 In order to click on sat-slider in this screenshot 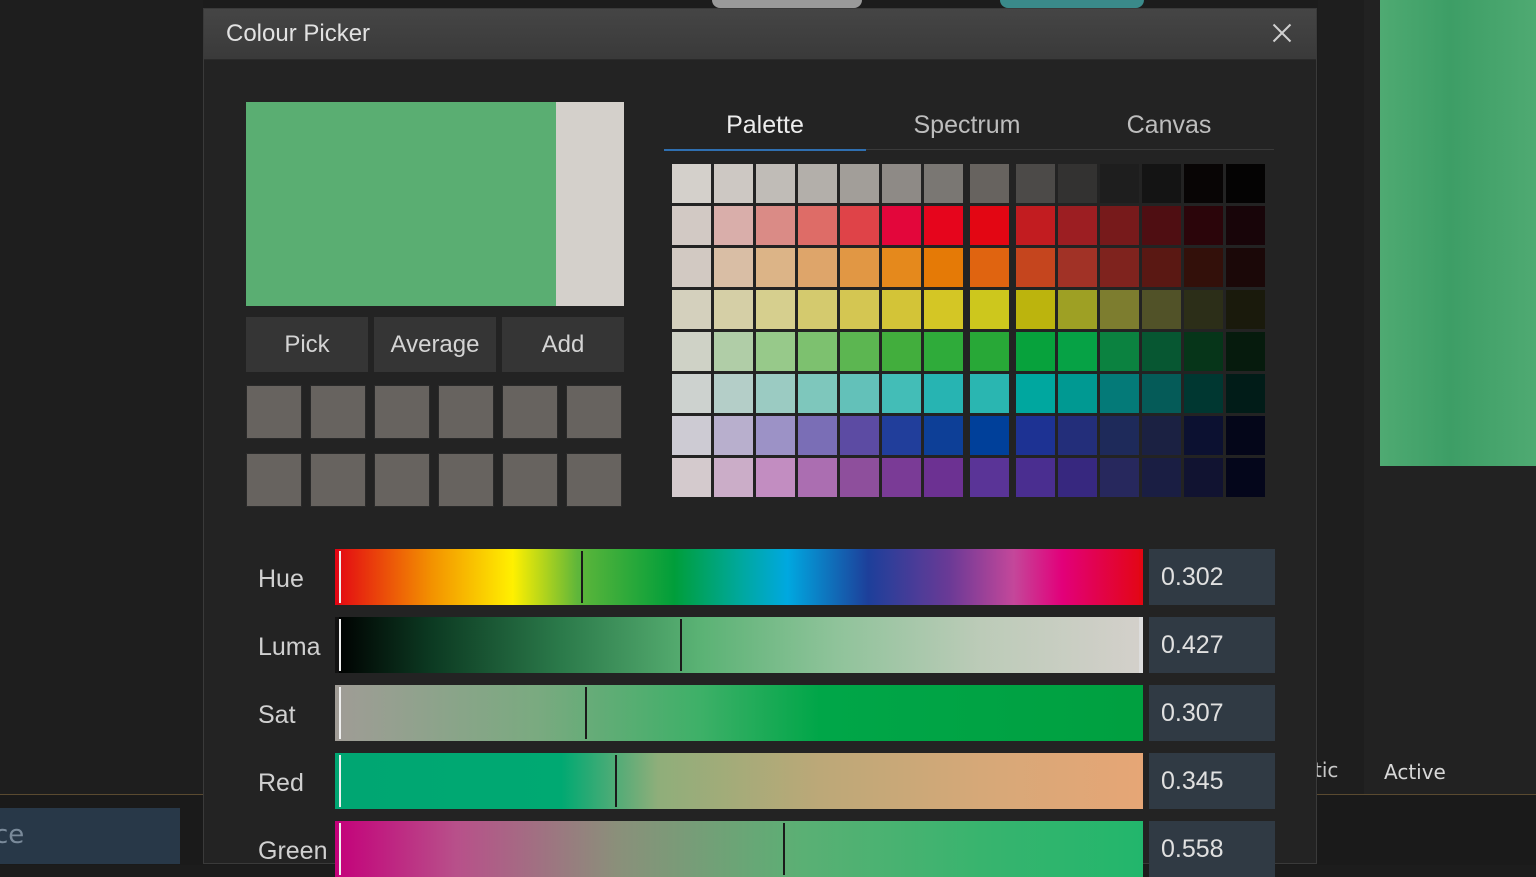, I will do `click(739, 713)`.